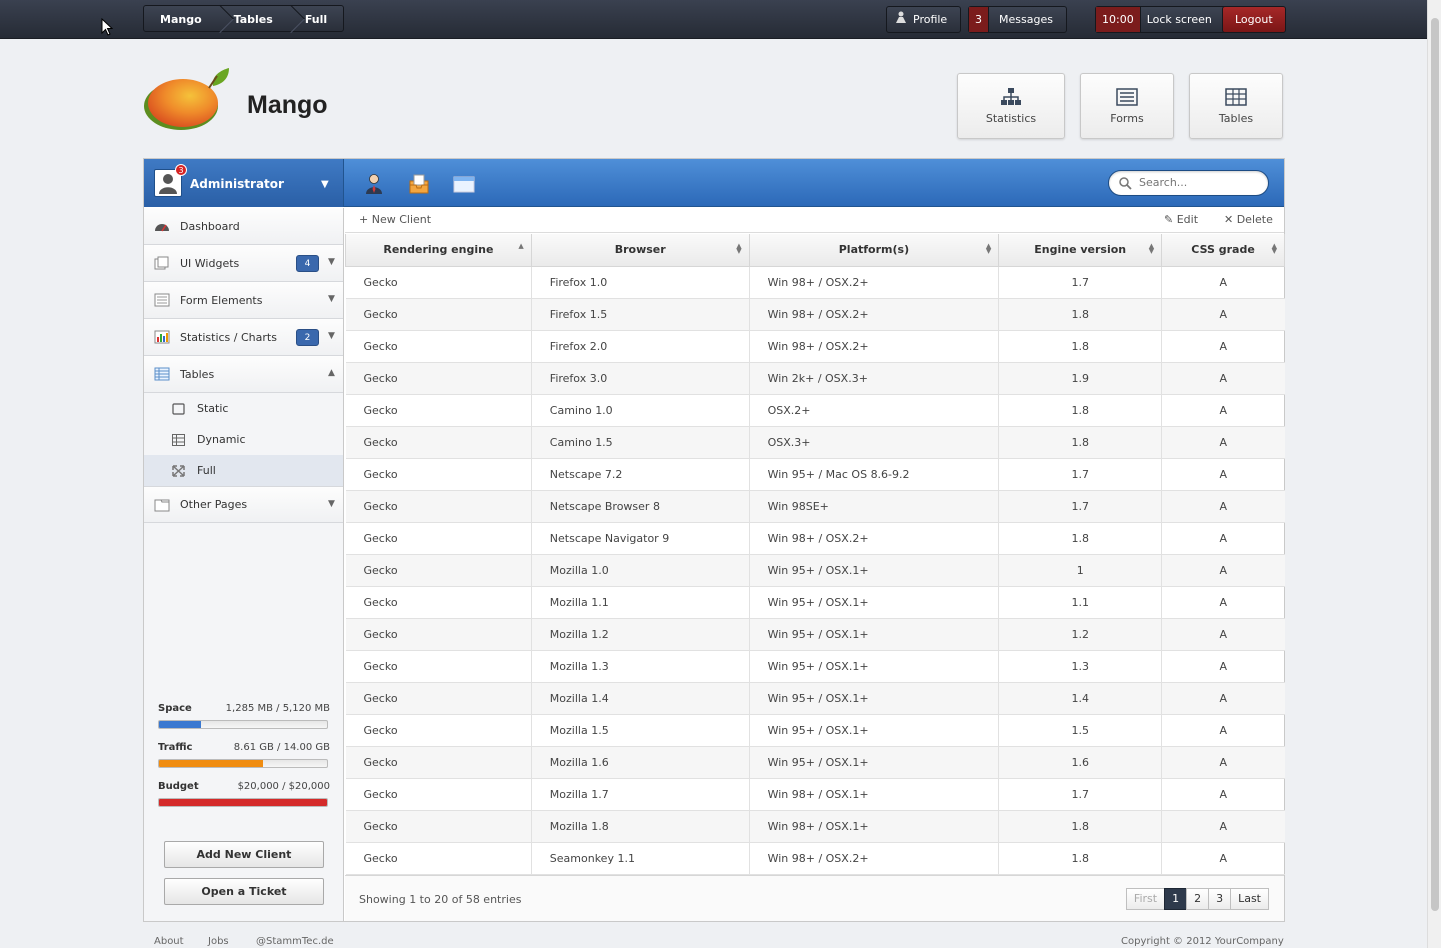 The height and width of the screenshot is (948, 1441). I want to click on table-cell: Mozilla 1.5, so click(640, 730).